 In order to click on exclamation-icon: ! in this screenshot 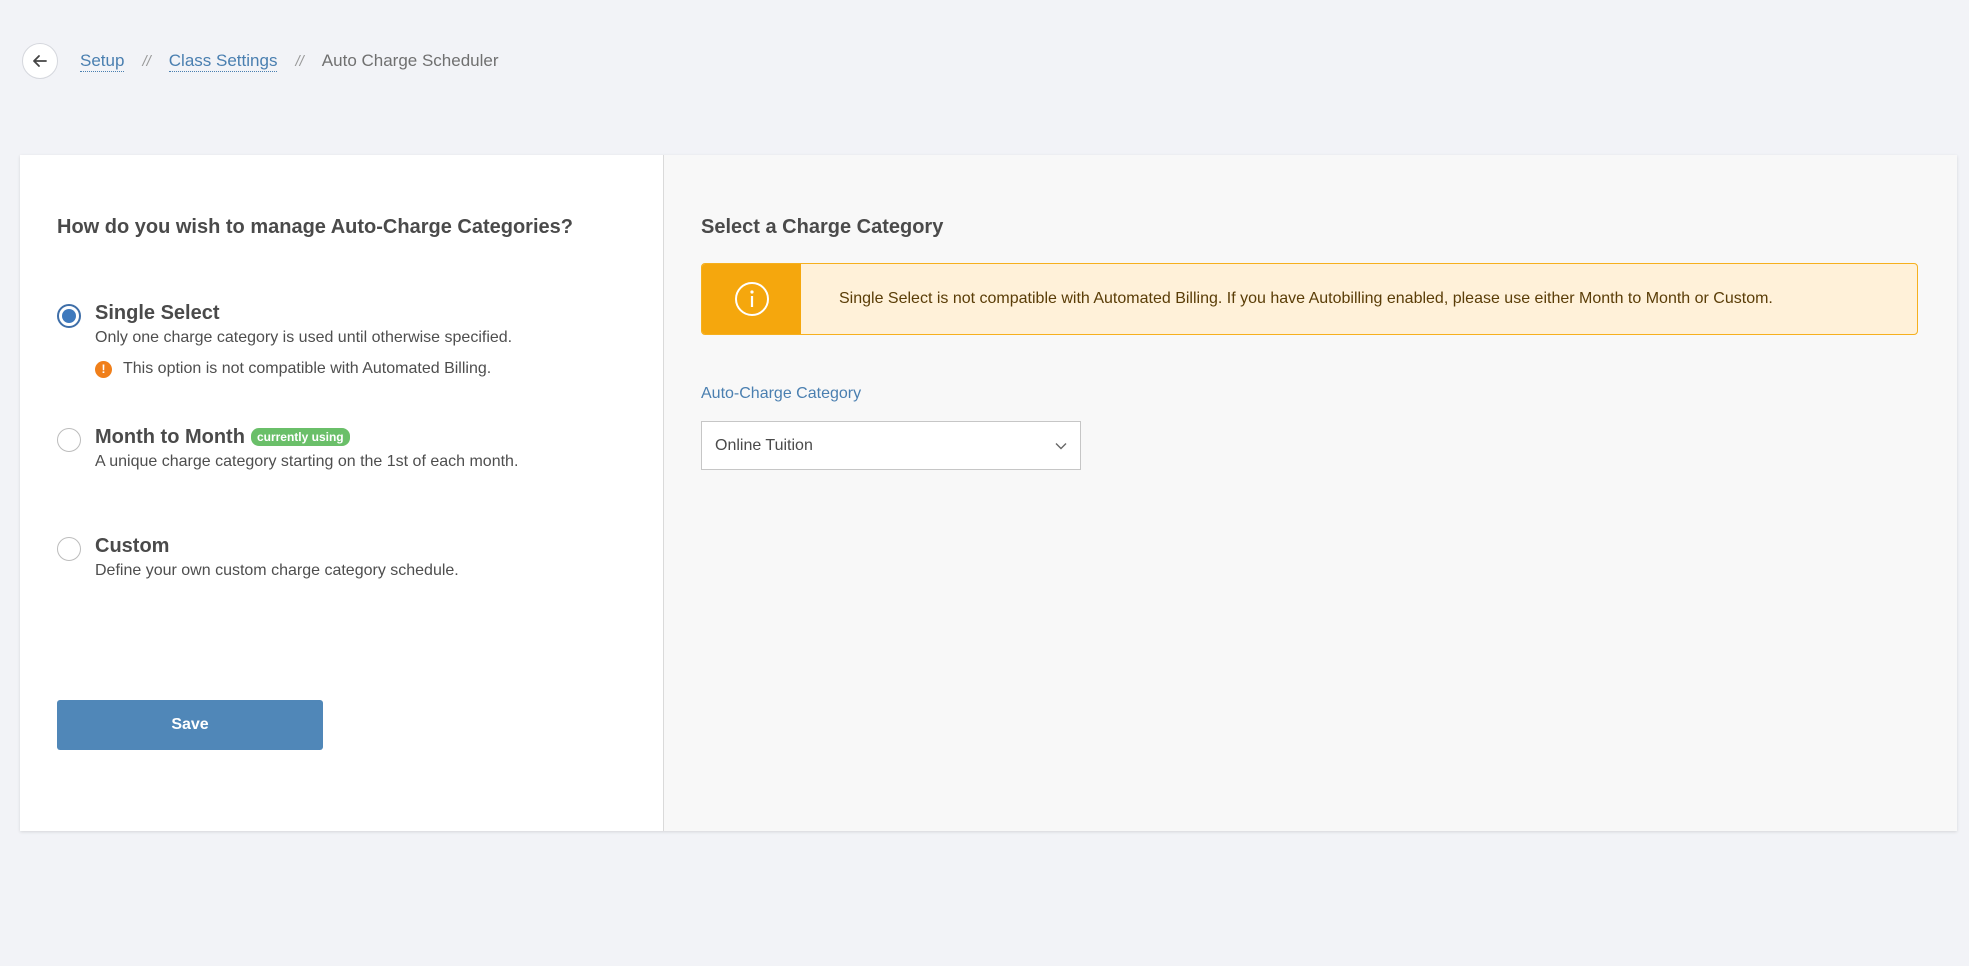, I will do `click(103, 369)`.